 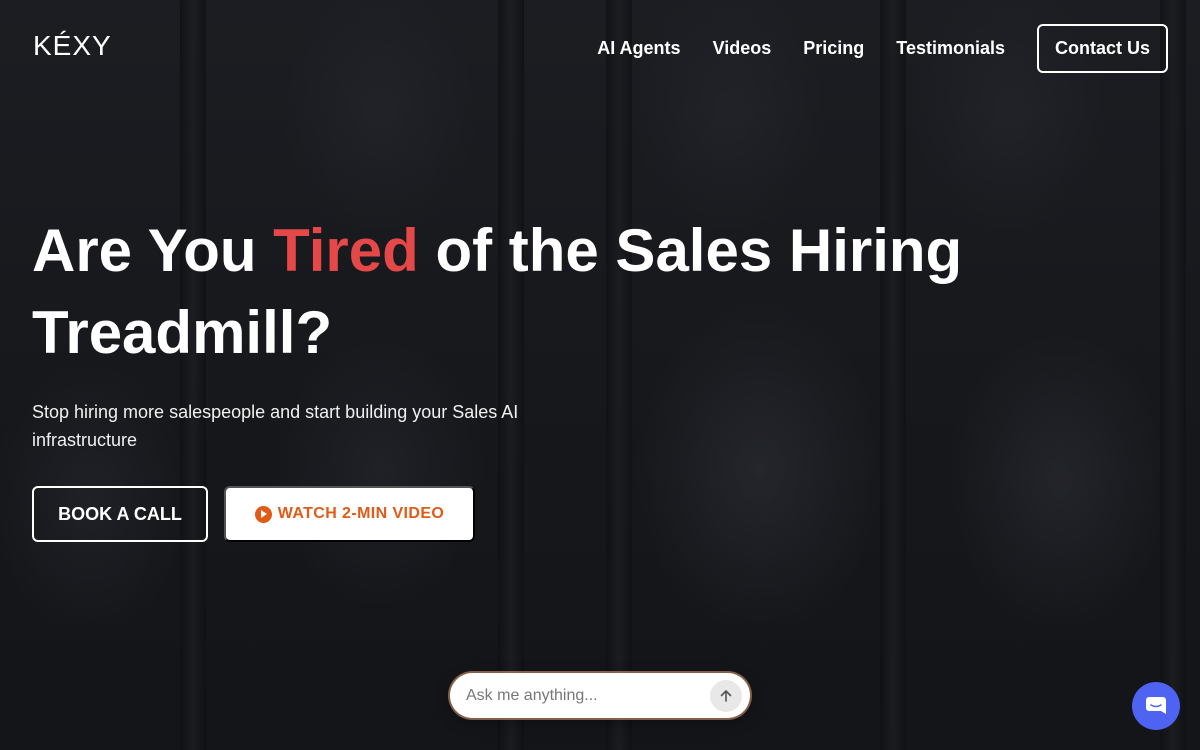 What do you see at coordinates (361, 513) in the screenshot?
I see `watch-video-label: WATCH 2-MIN VIDEO` at bounding box center [361, 513].